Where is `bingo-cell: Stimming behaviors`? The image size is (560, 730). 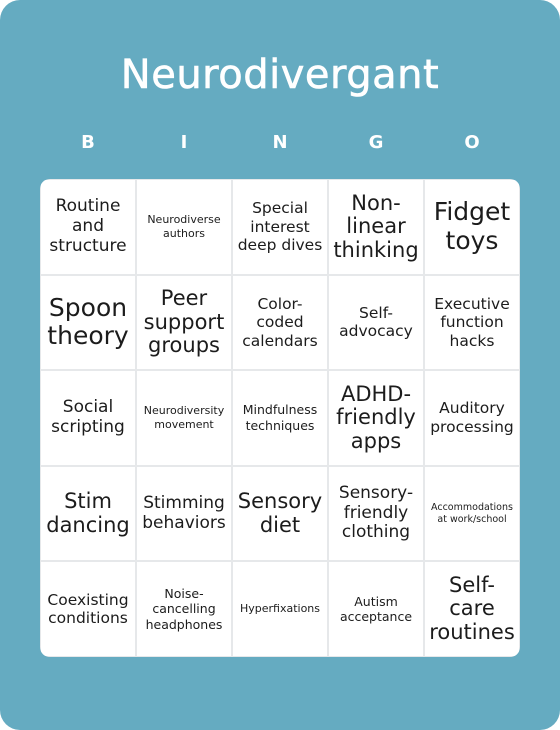 bingo-cell: Stimming behaviors is located at coordinates (184, 513).